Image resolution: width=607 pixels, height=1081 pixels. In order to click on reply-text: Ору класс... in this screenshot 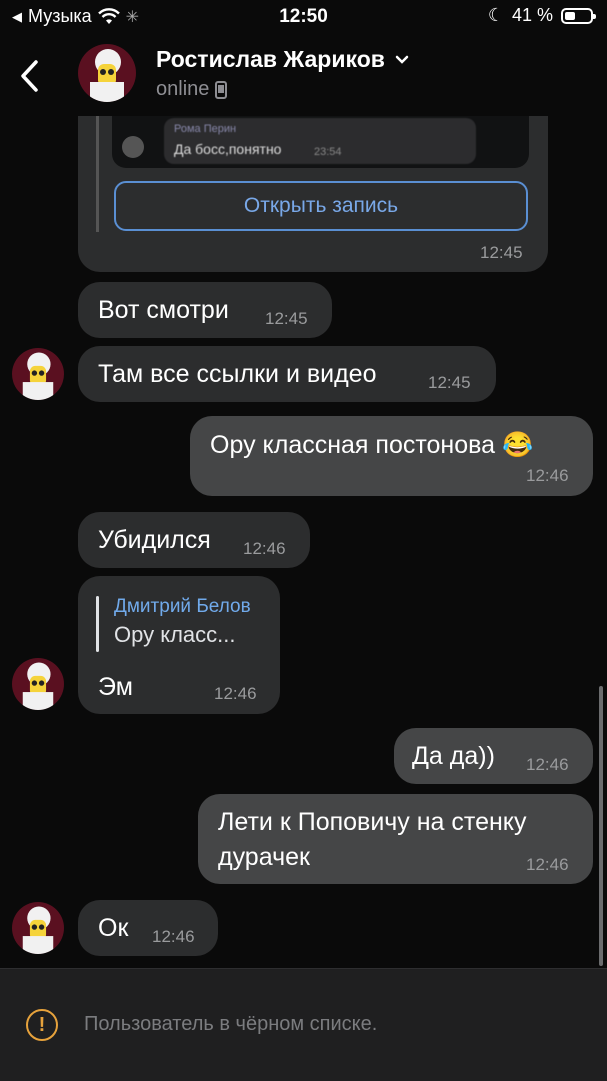, I will do `click(175, 634)`.